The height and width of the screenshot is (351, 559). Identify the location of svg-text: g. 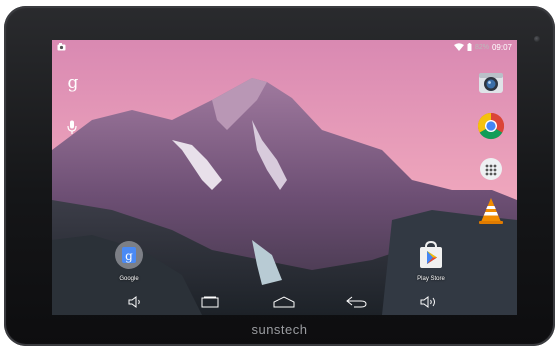
(129, 256).